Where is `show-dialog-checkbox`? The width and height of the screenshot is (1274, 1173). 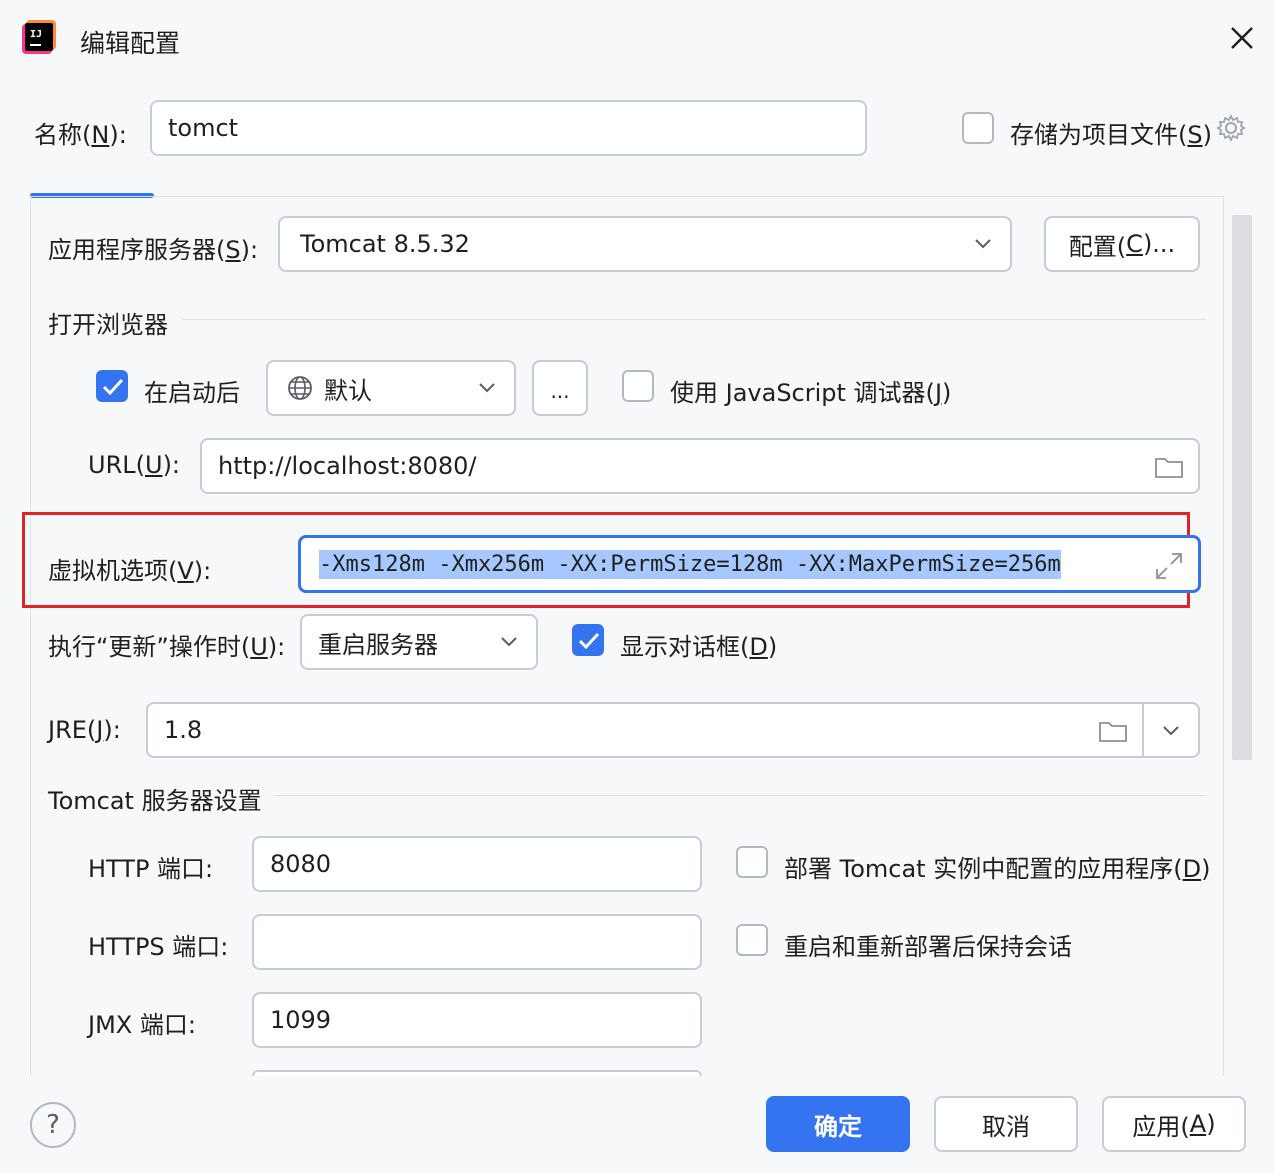 show-dialog-checkbox is located at coordinates (588, 640).